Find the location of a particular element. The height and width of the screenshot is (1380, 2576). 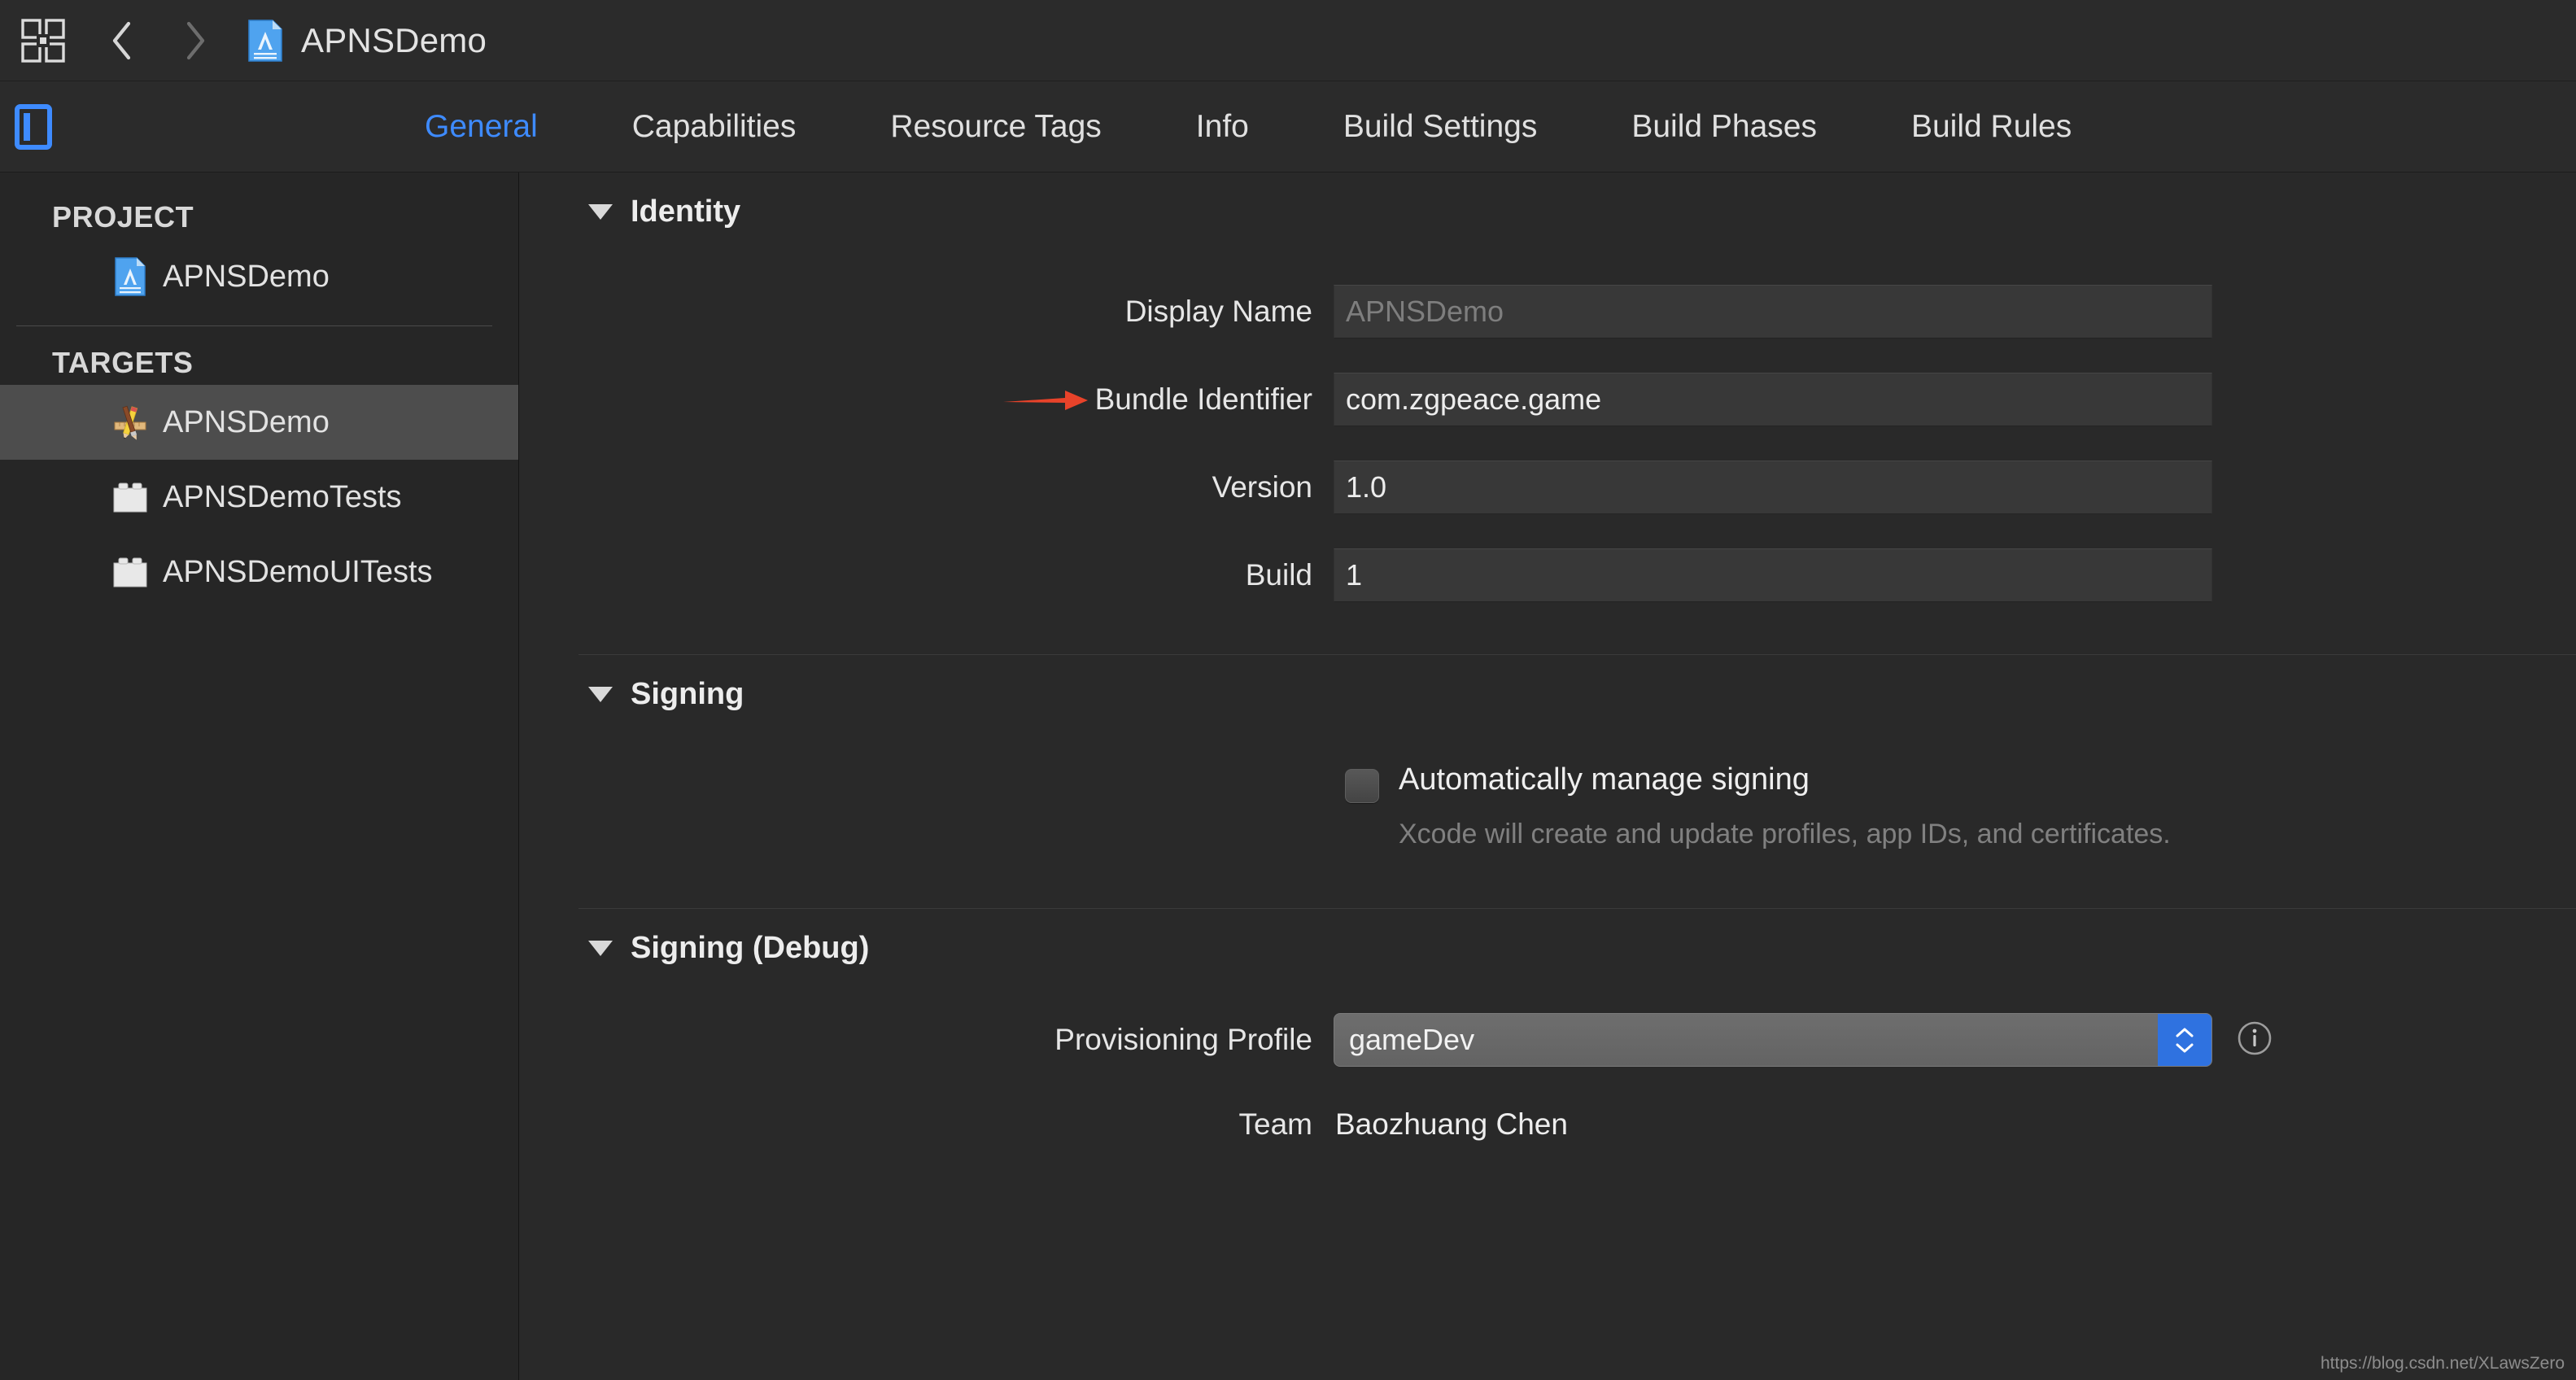

section-header-signing-debug: Signing (Debug) is located at coordinates (1548, 948).